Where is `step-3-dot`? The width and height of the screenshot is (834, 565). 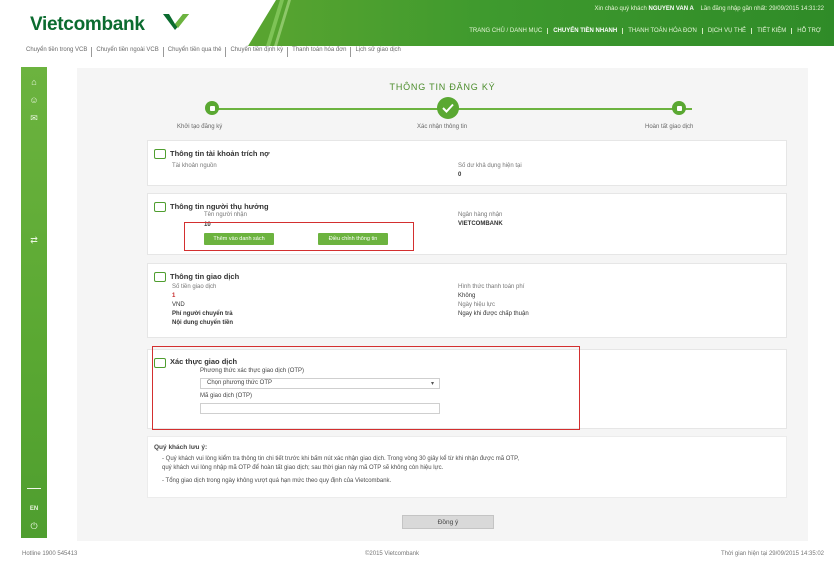 step-3-dot is located at coordinates (679, 108).